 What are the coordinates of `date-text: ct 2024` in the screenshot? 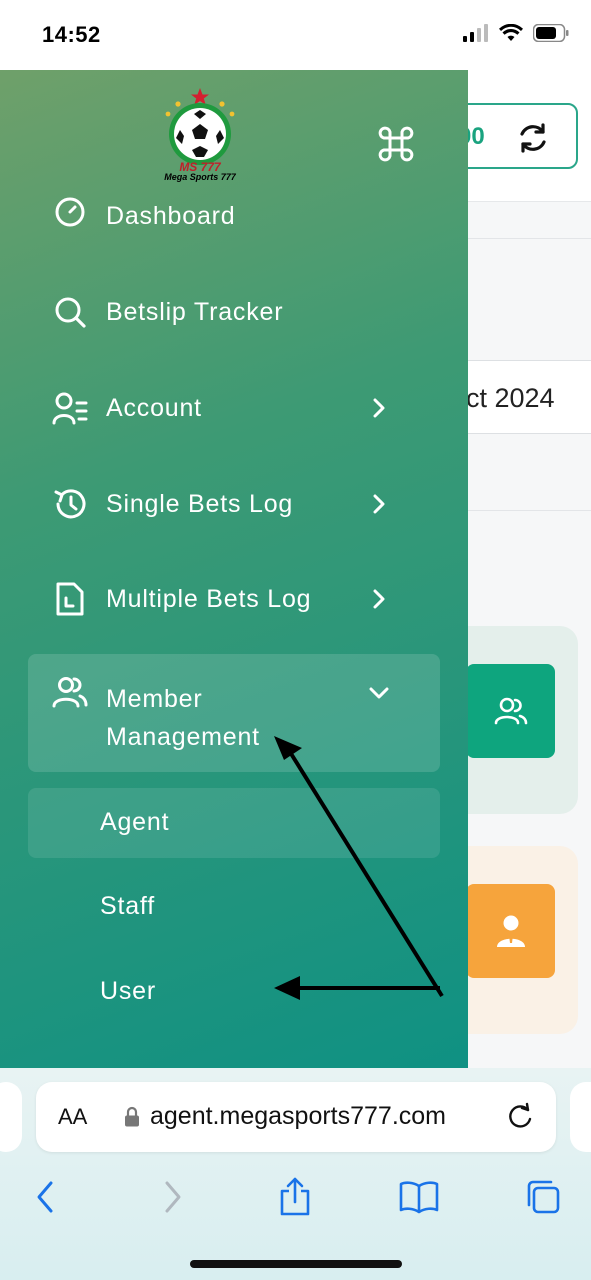 It's located at (510, 398).